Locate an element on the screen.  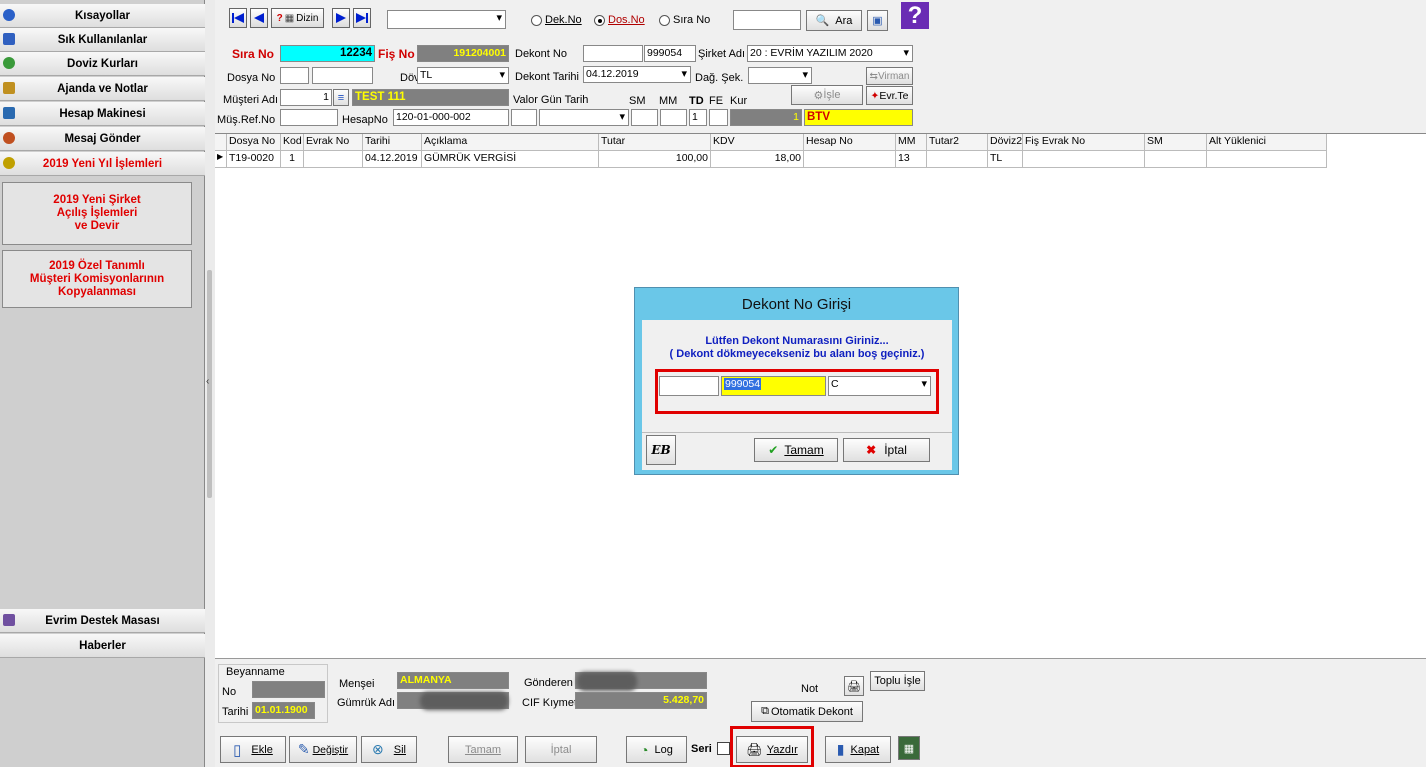
grid-column-header: KDV is located at coordinates (757, 142).